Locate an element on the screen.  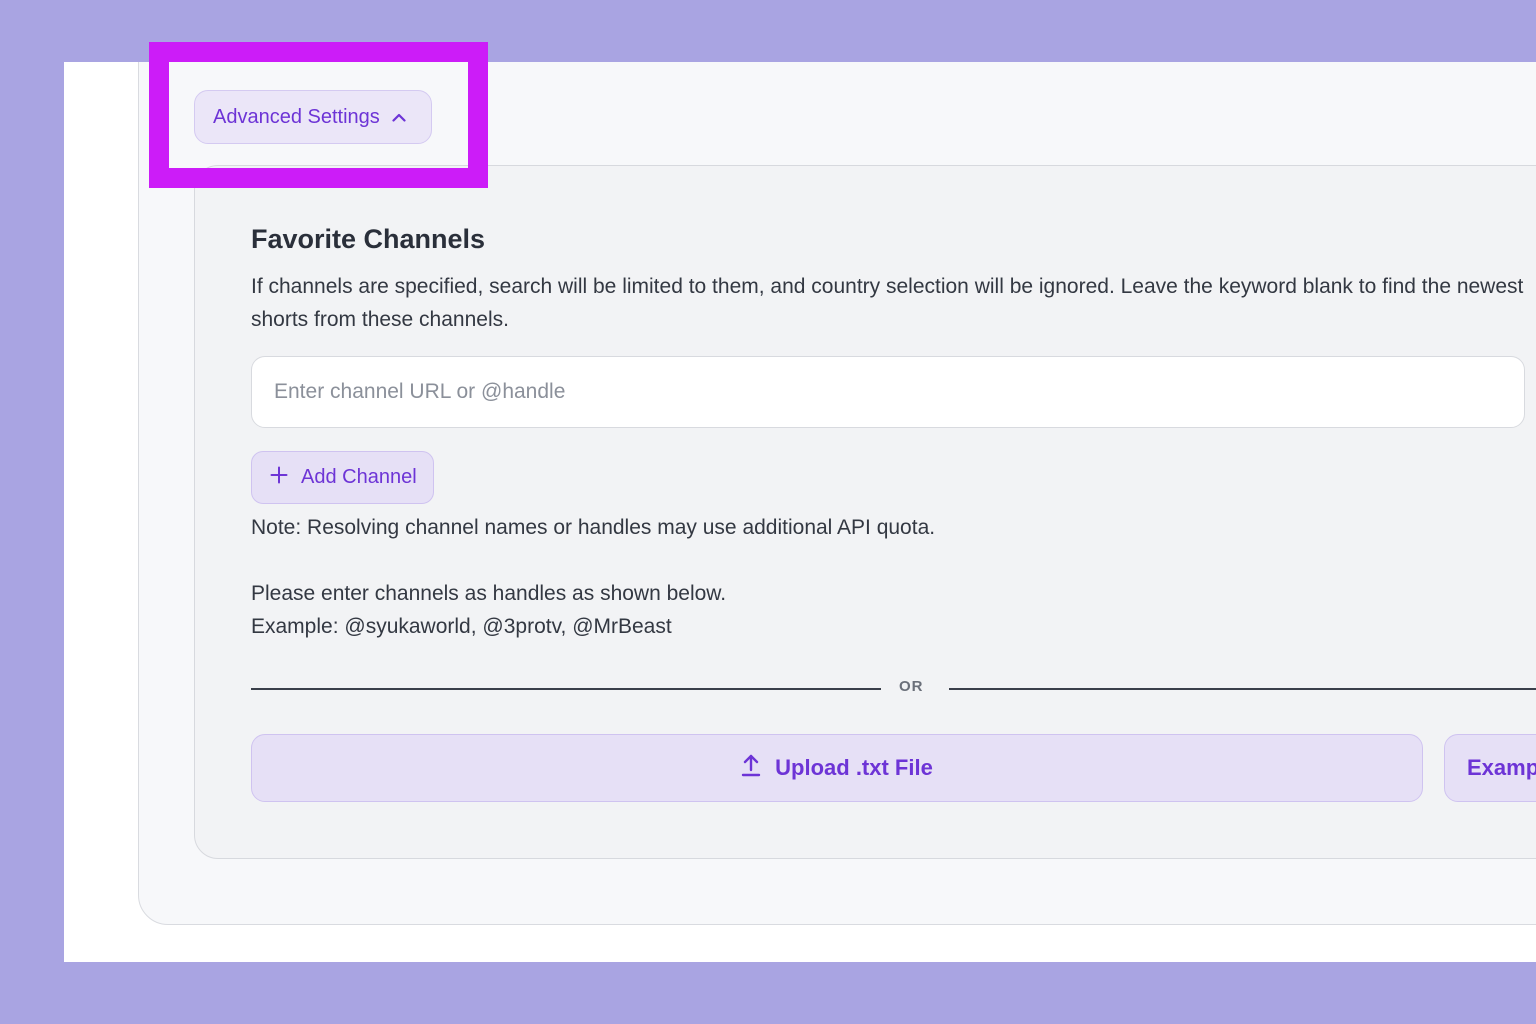
example-file-button: Examp is located at coordinates (1490, 768).